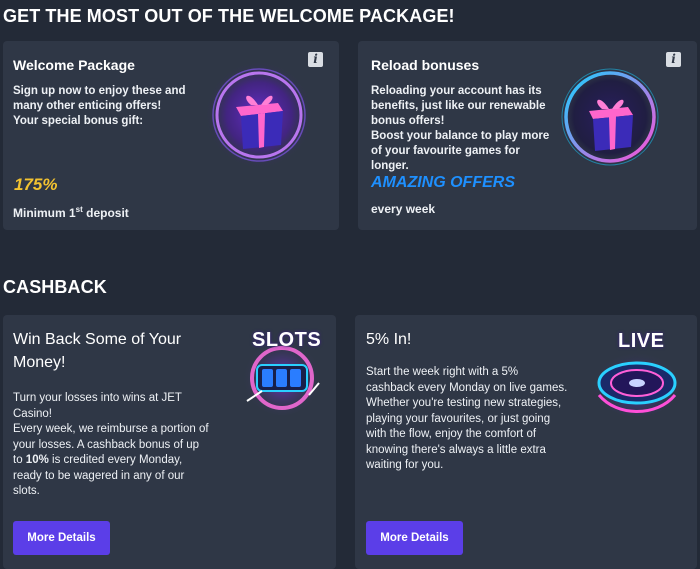 This screenshot has width=700, height=569. What do you see at coordinates (37, 460) in the screenshot?
I see `cashback-percentage: 10%` at bounding box center [37, 460].